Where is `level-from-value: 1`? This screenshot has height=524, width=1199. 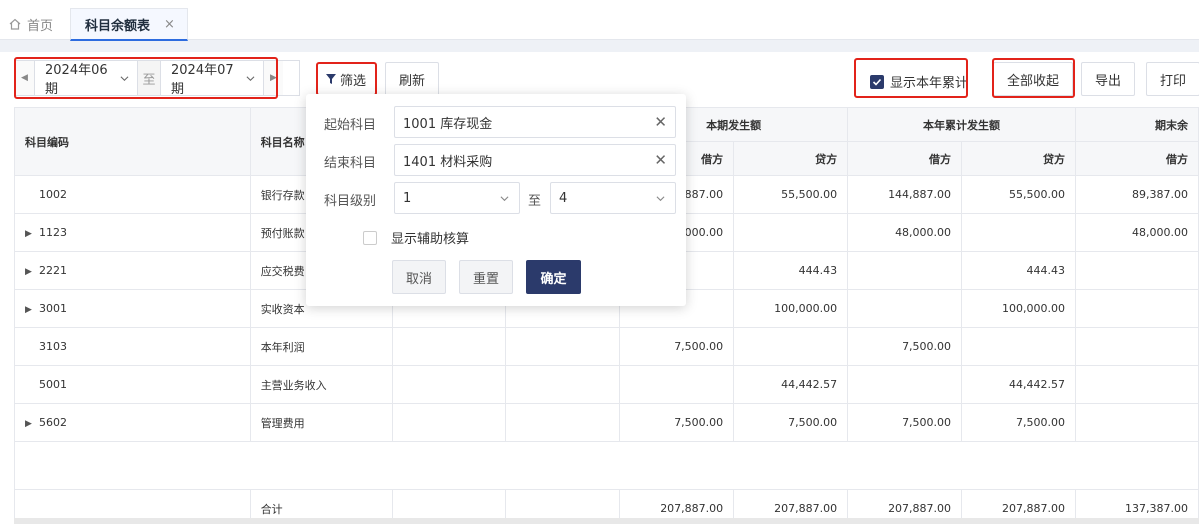 level-from-value: 1 is located at coordinates (407, 198).